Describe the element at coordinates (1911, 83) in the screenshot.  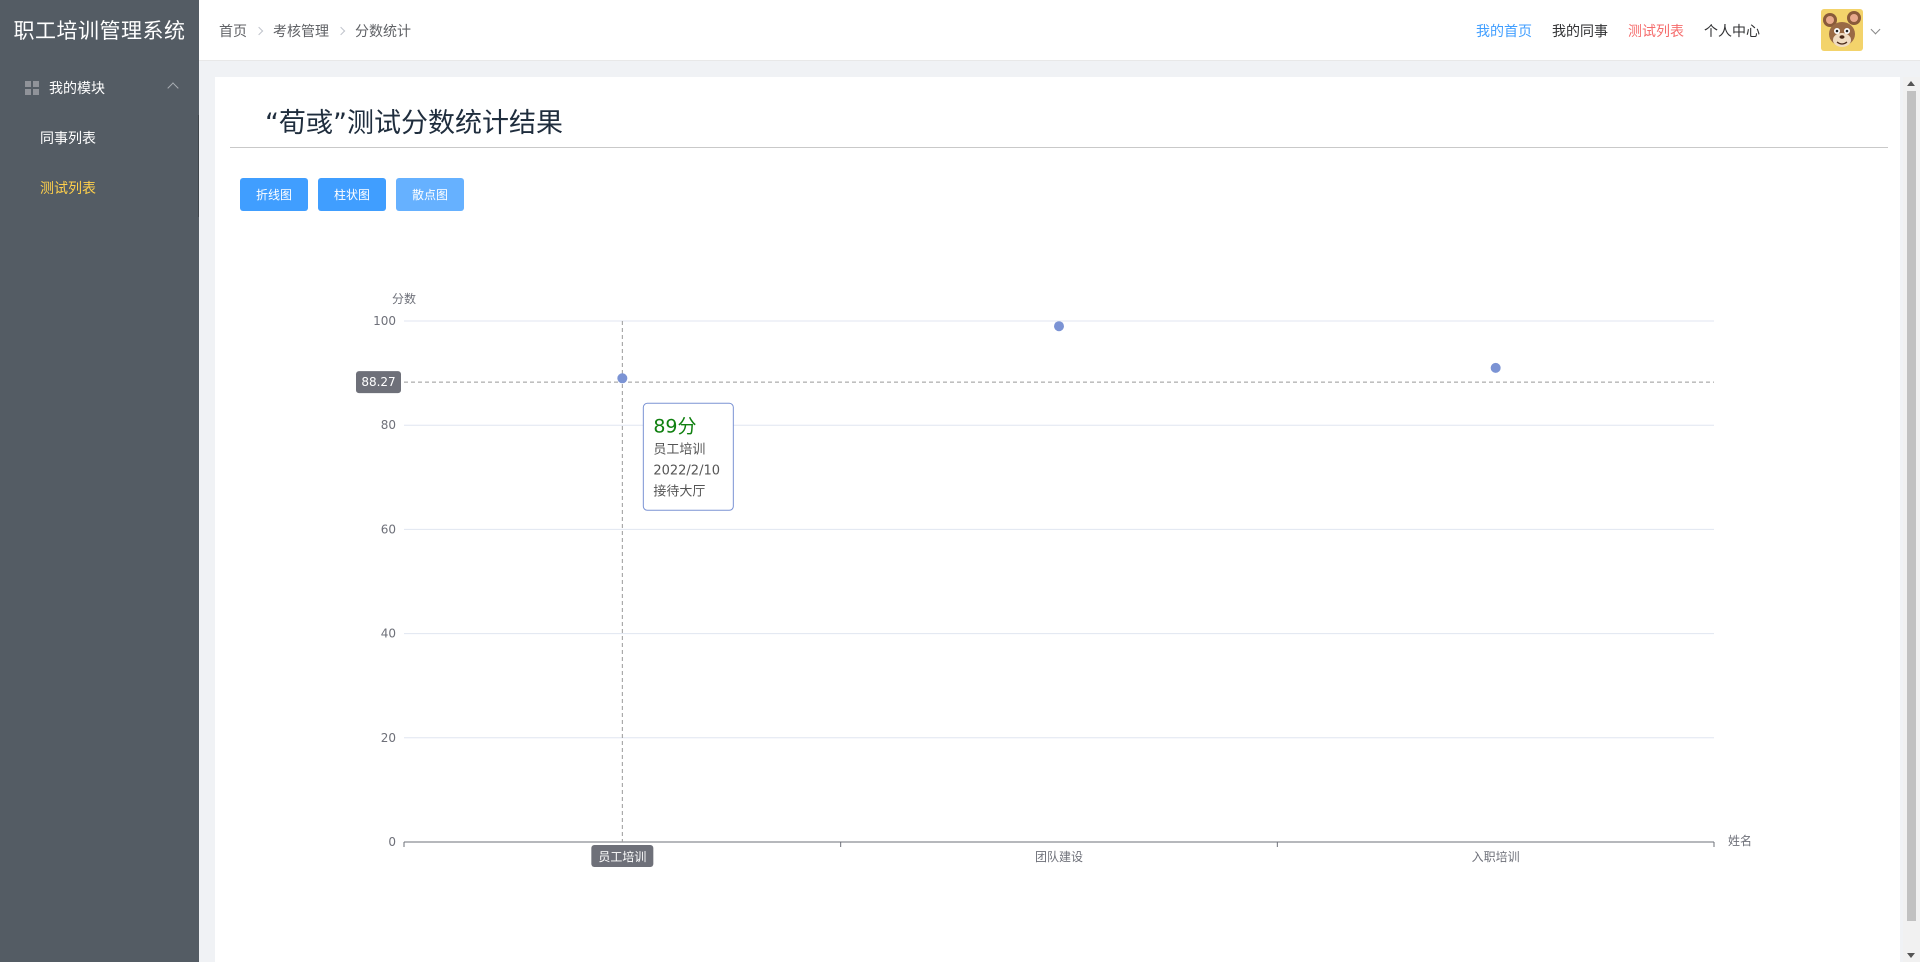
I see `scroll-up-arrow-icon` at that location.